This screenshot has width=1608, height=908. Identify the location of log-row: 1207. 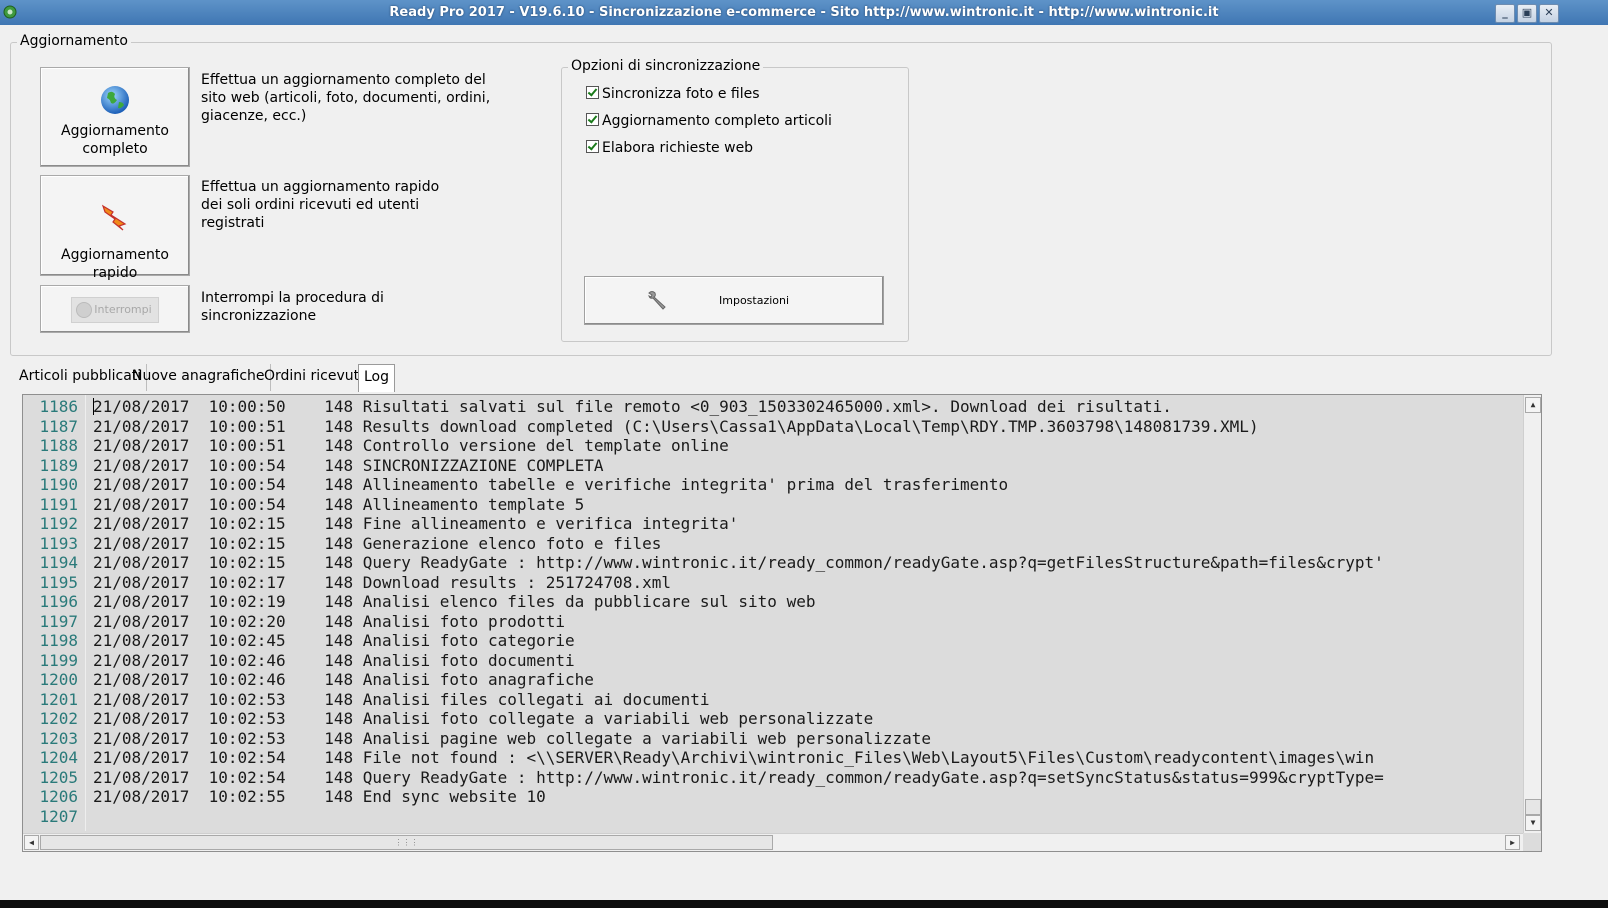
(773, 817).